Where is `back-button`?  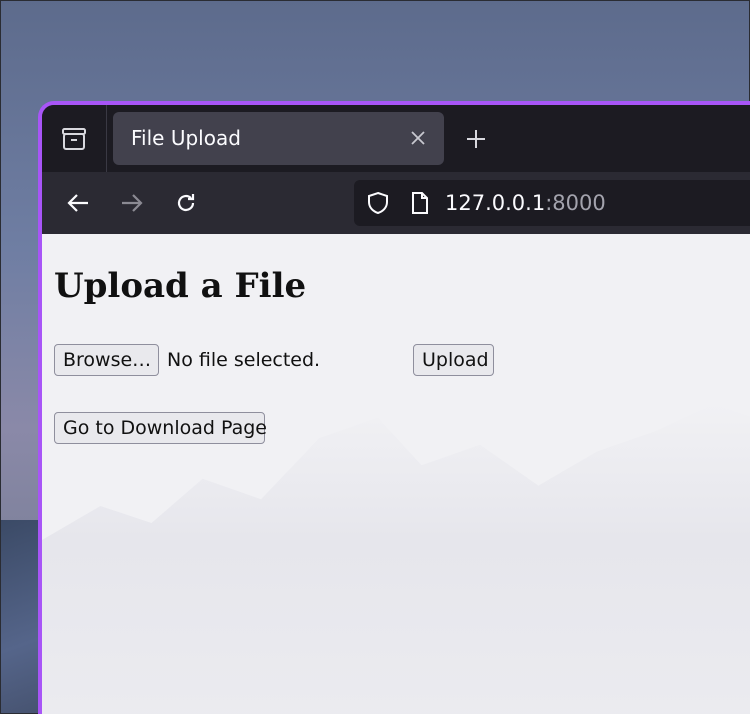
back-button is located at coordinates (78, 203).